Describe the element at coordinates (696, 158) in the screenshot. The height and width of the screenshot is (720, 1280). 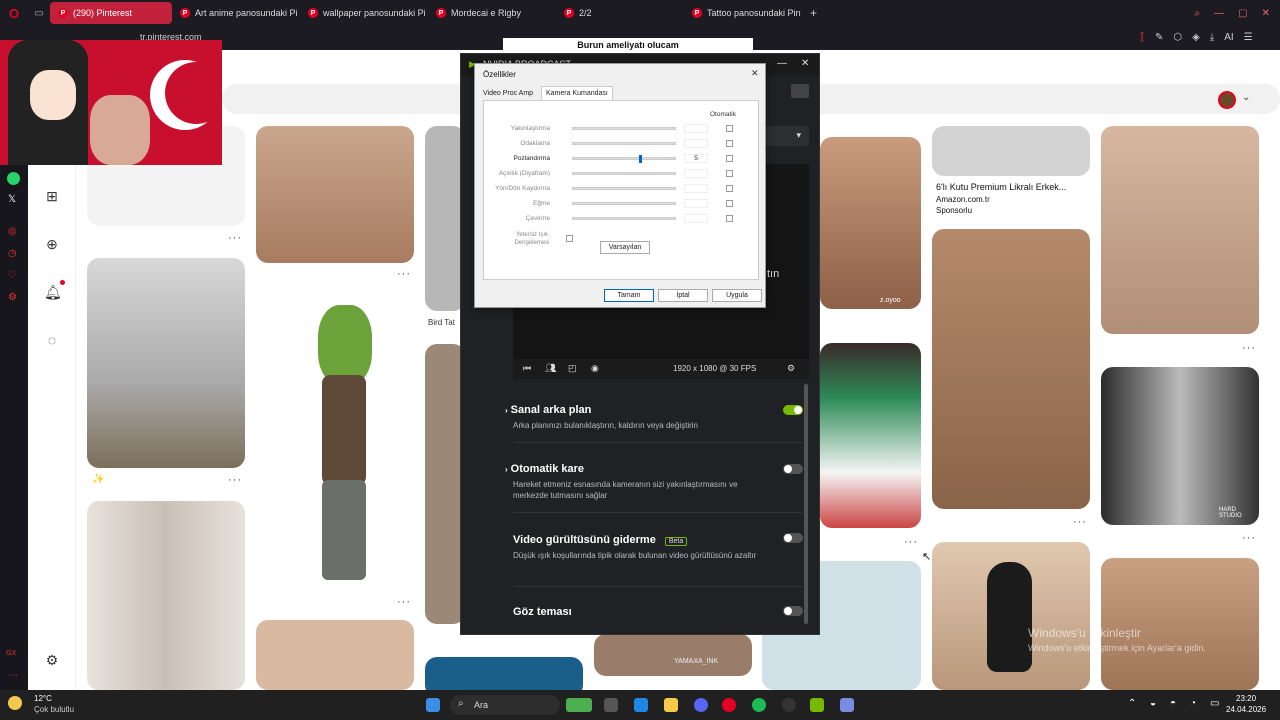
I see `control-value: 5` at that location.